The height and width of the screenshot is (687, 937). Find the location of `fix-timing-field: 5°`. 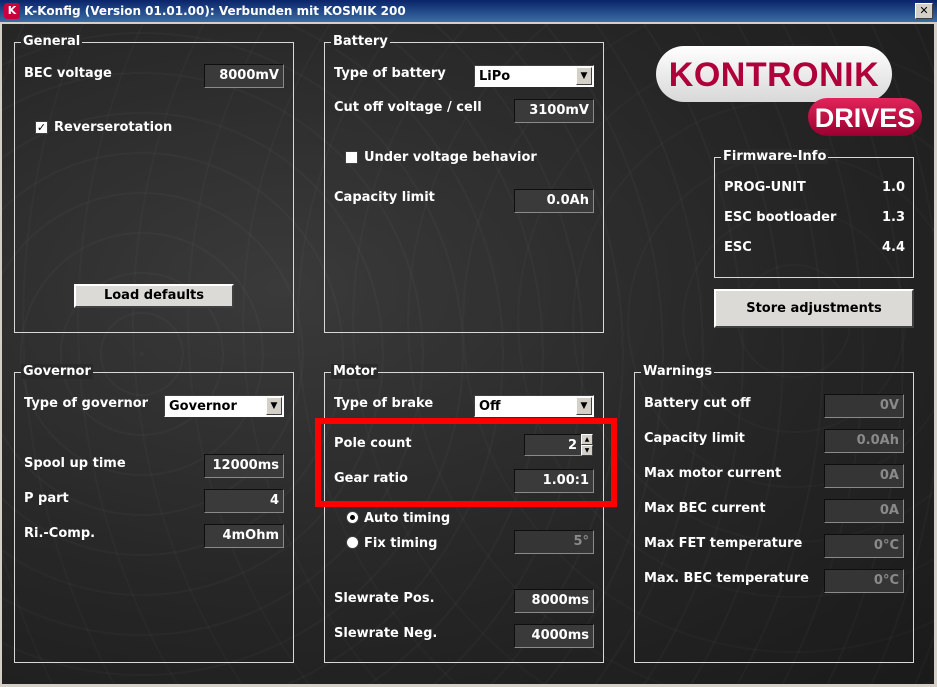

fix-timing-field: 5° is located at coordinates (554, 542).